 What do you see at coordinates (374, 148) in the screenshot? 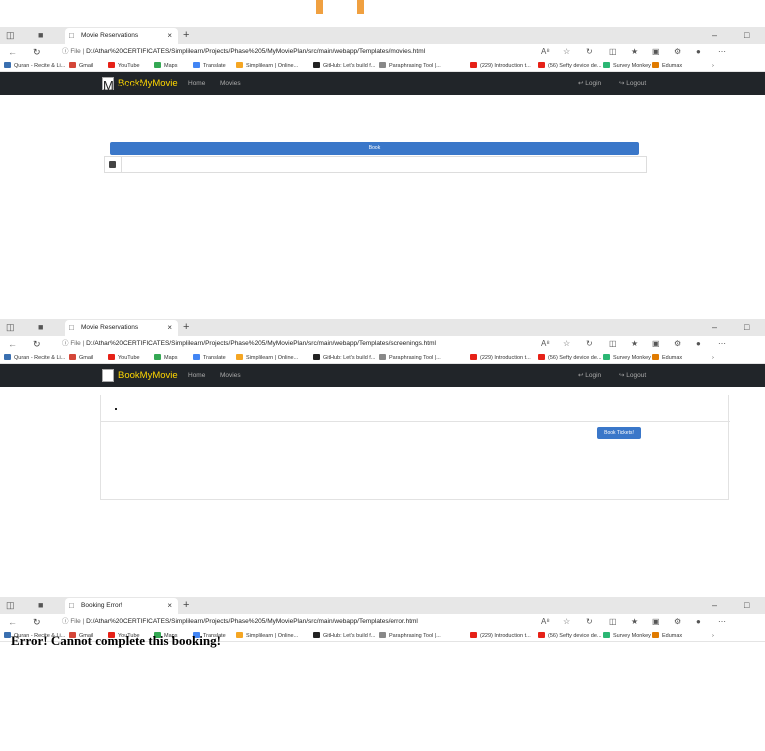
I see `book-button: Book` at bounding box center [374, 148].